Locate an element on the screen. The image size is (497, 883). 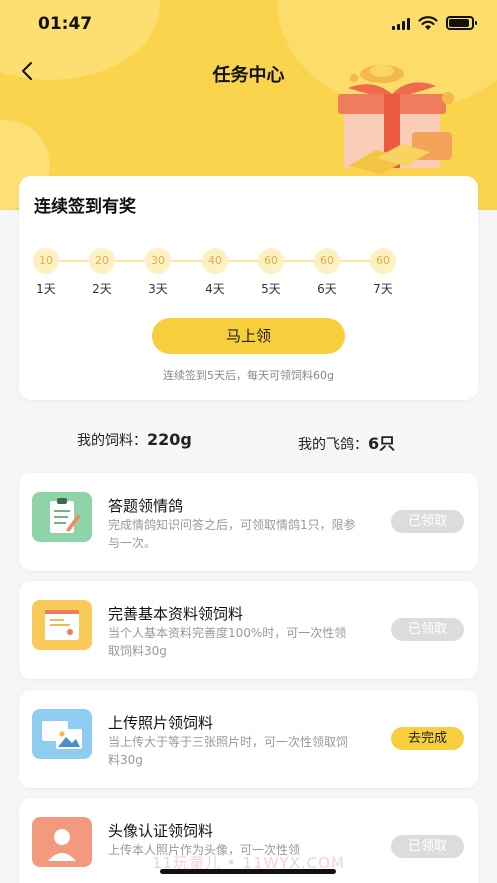
profile-card-icon is located at coordinates (62, 625).